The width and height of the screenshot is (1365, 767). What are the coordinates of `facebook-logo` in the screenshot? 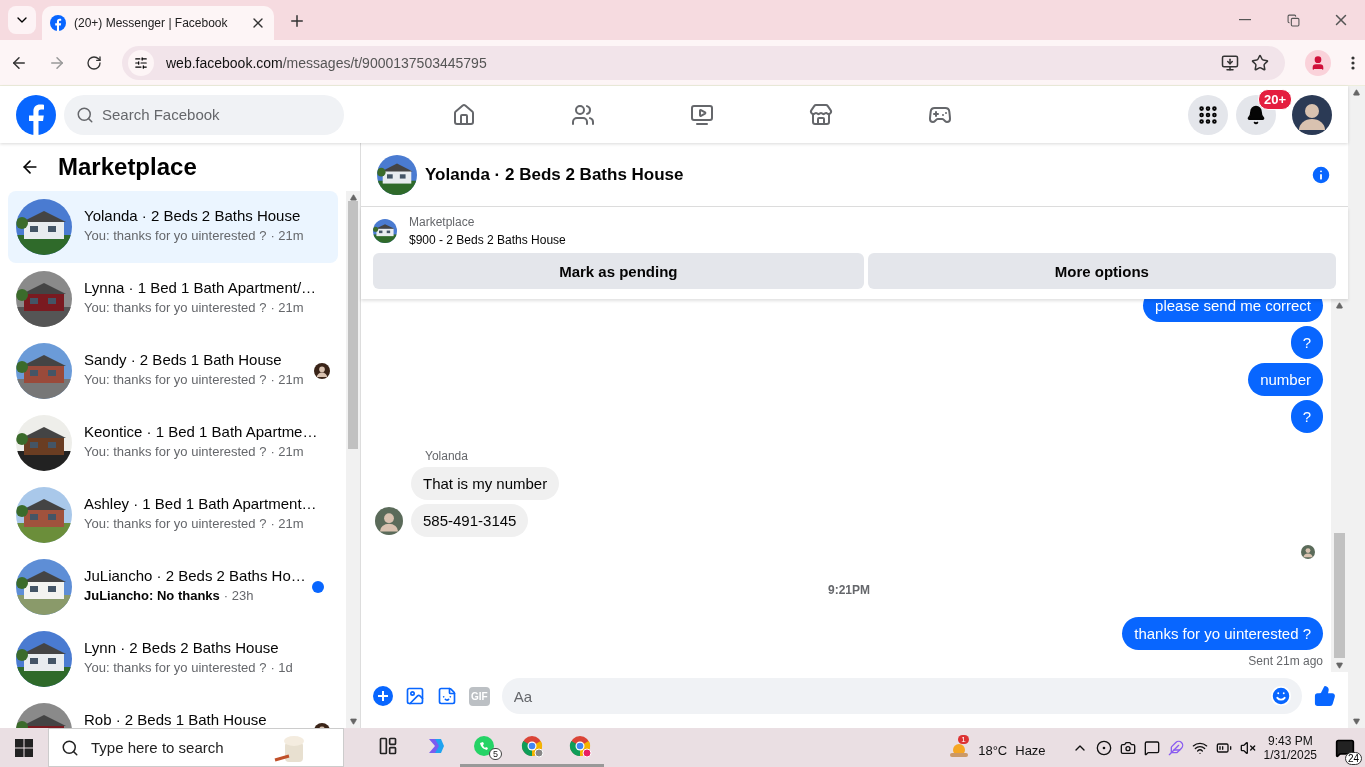 It's located at (36, 114).